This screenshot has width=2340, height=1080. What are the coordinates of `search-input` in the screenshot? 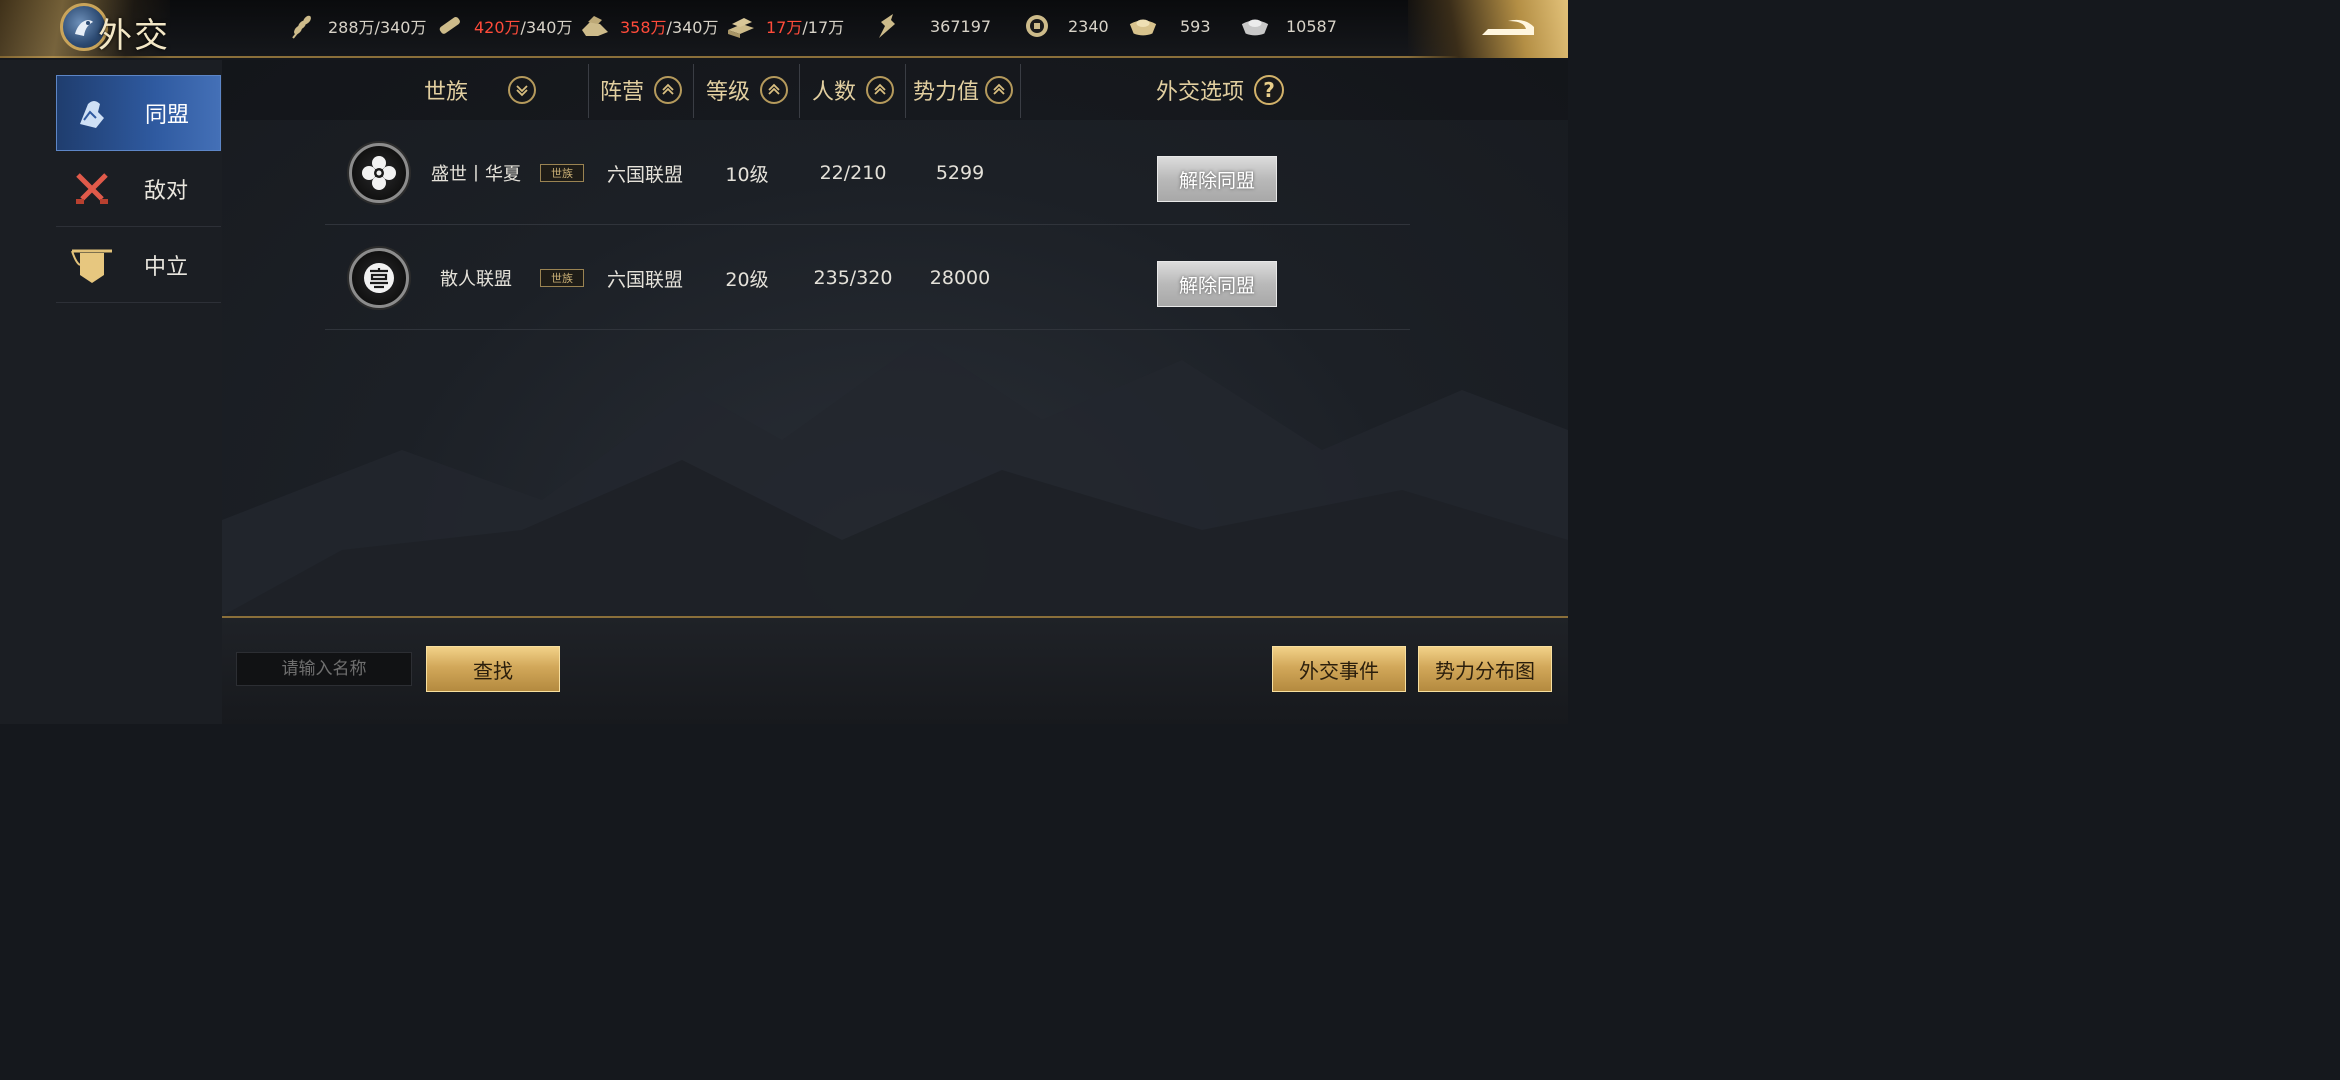 It's located at (324, 669).